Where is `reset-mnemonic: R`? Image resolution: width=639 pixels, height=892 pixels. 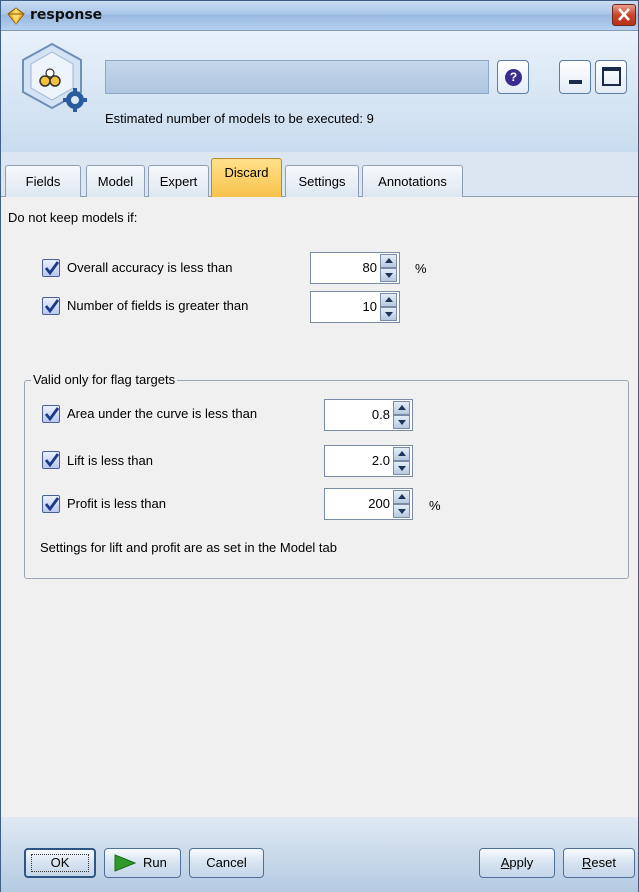
reset-mnemonic: R is located at coordinates (587, 862).